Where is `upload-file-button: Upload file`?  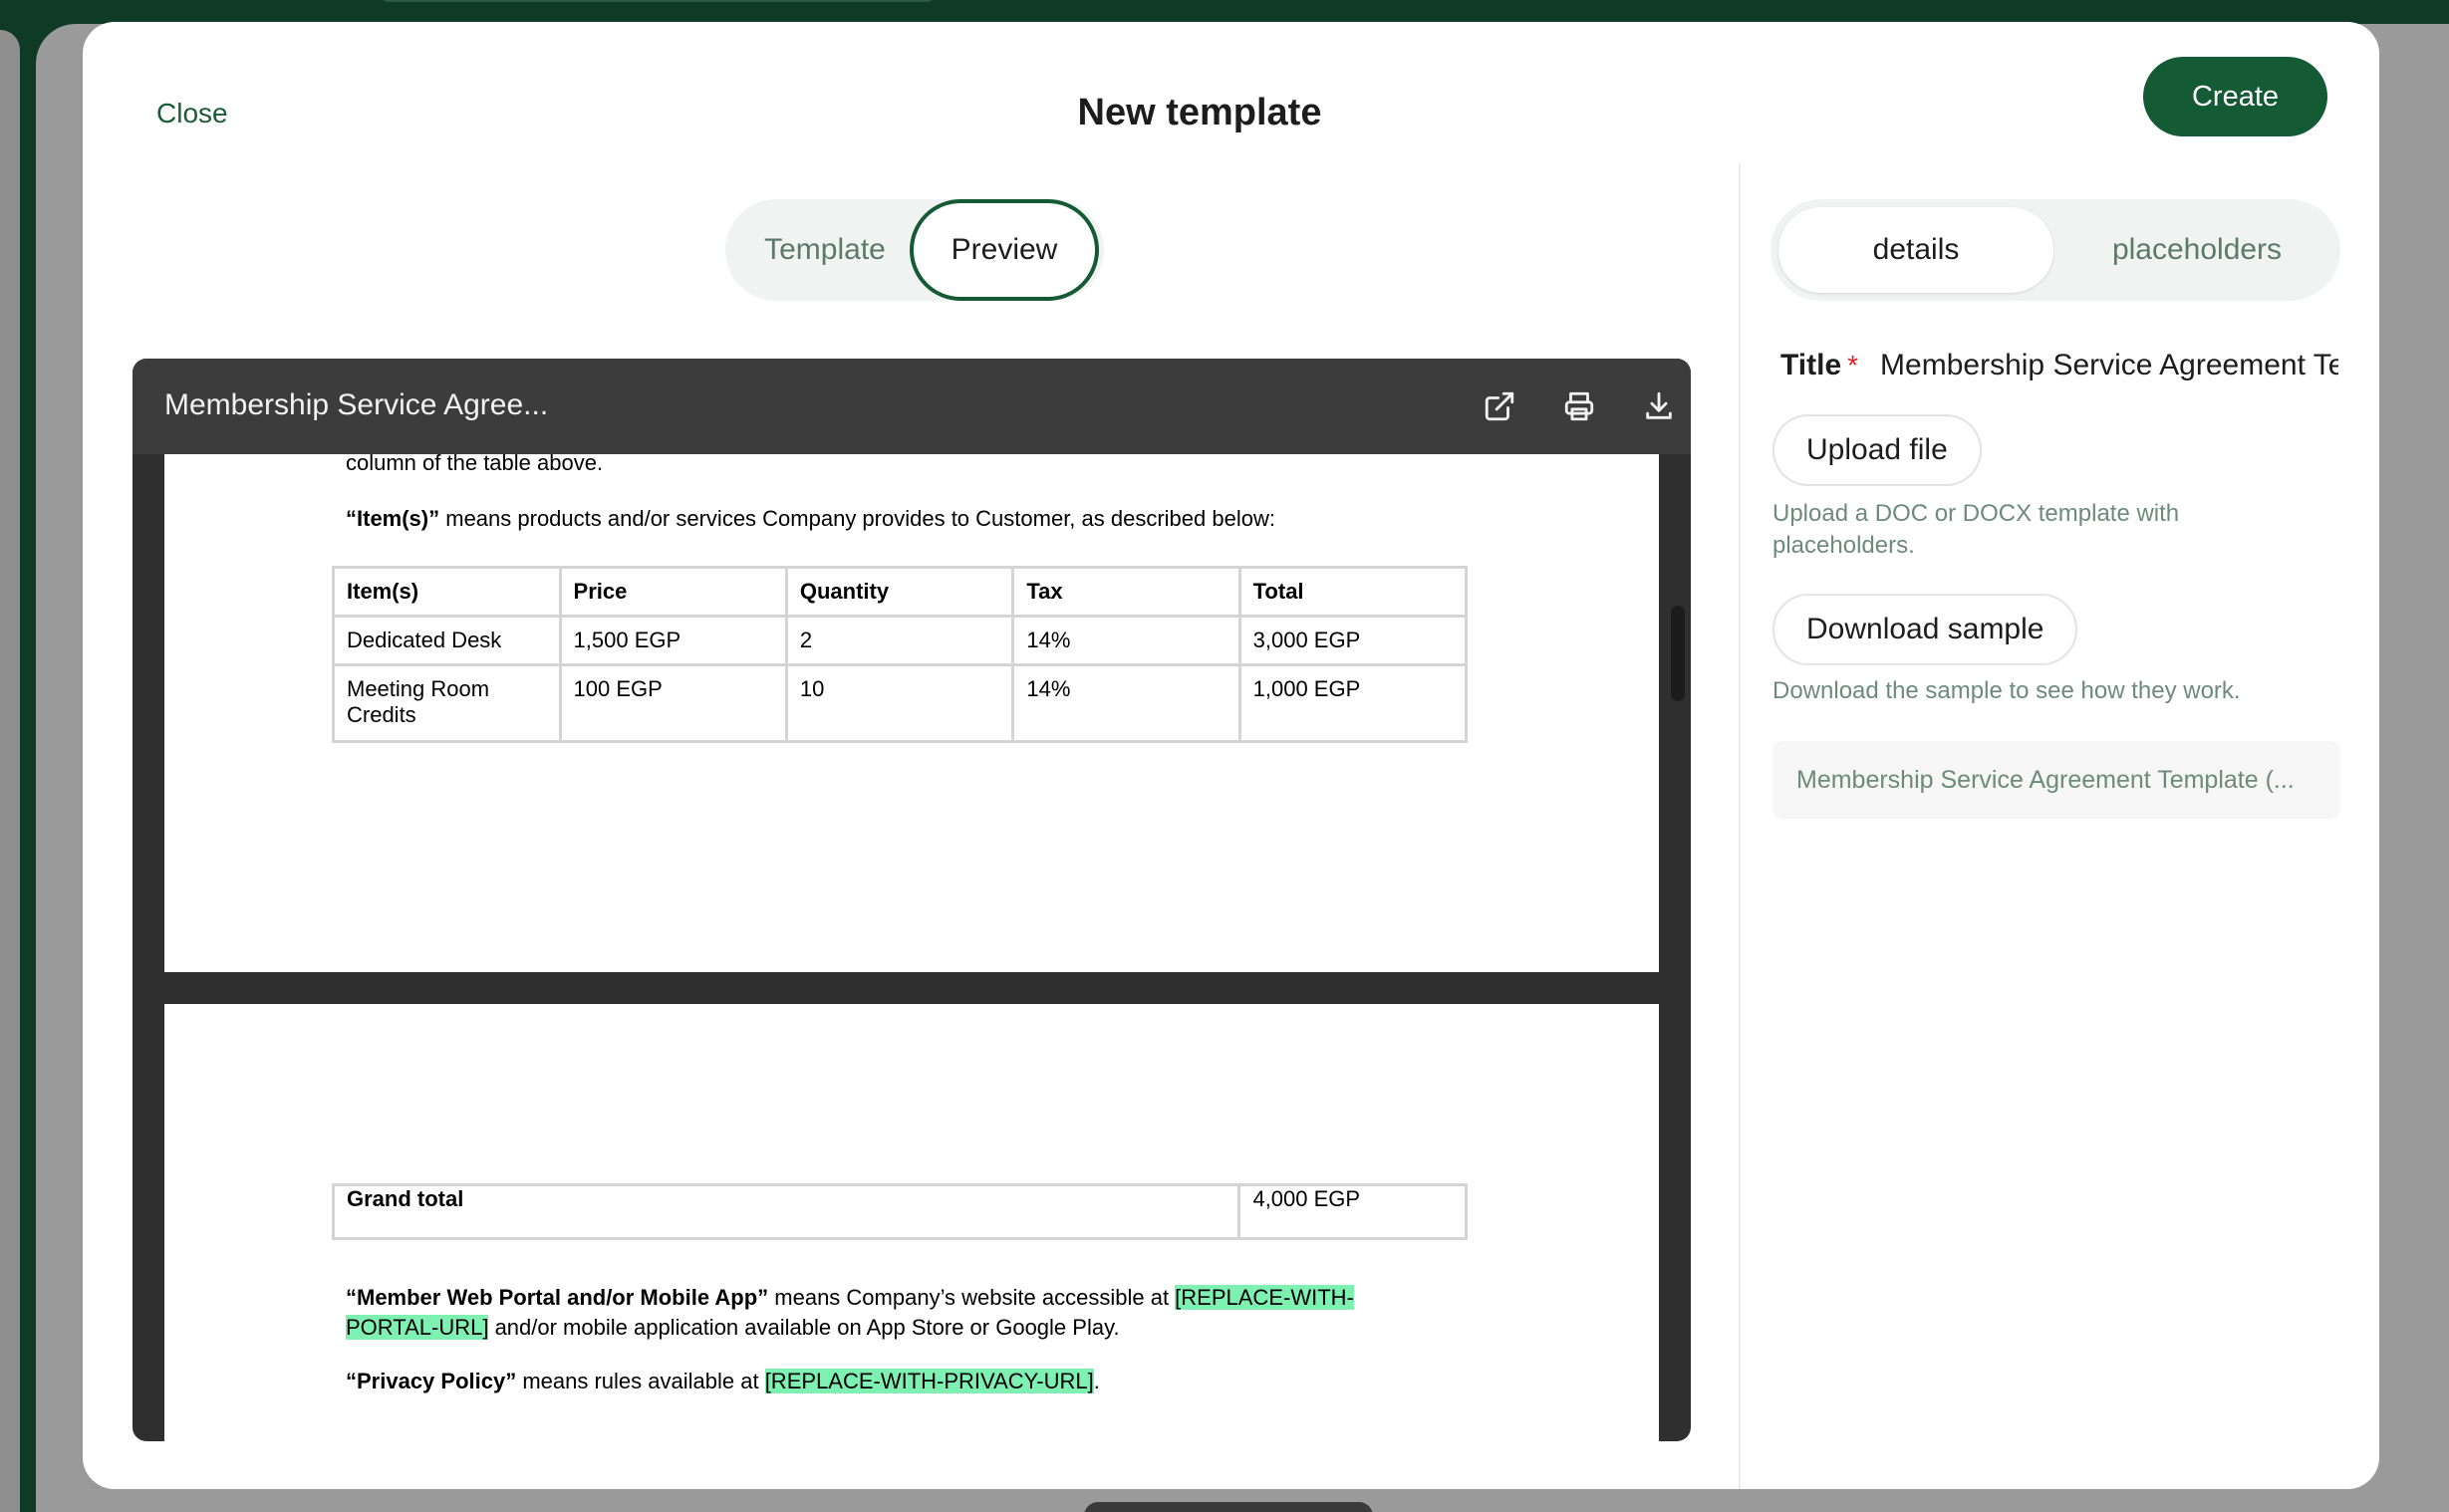
upload-file-button: Upload file is located at coordinates (1877, 450).